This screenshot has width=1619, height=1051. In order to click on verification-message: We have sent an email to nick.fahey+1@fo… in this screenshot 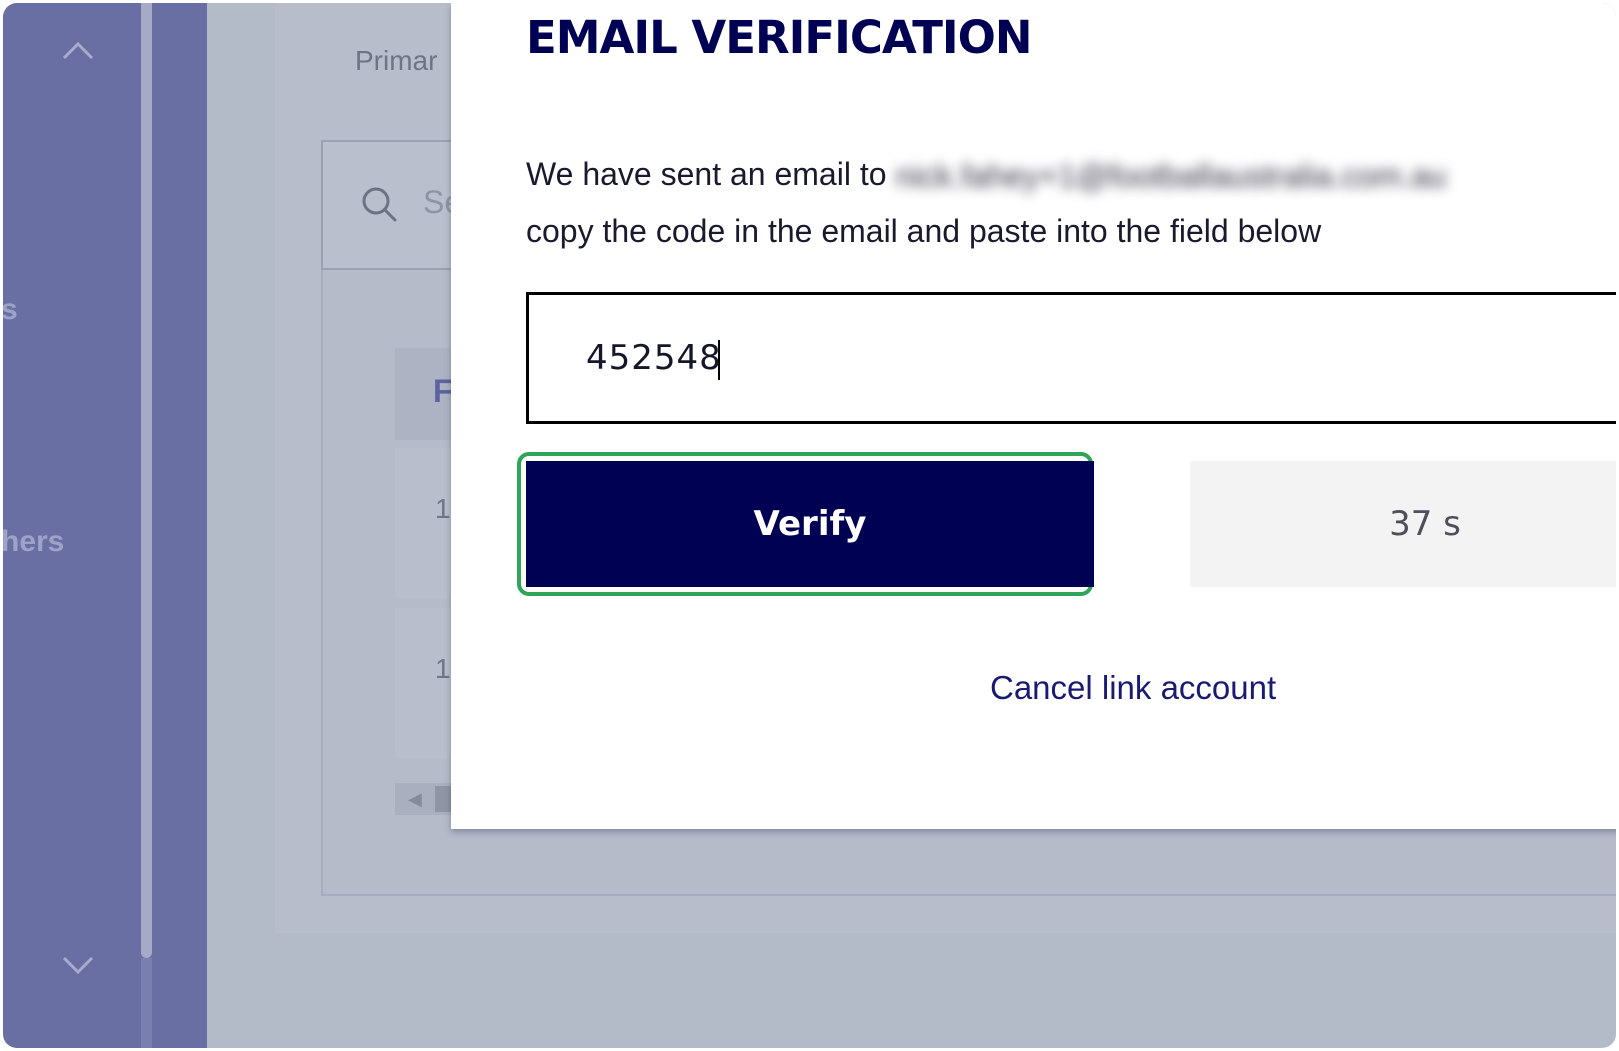, I will do `click(1071, 203)`.